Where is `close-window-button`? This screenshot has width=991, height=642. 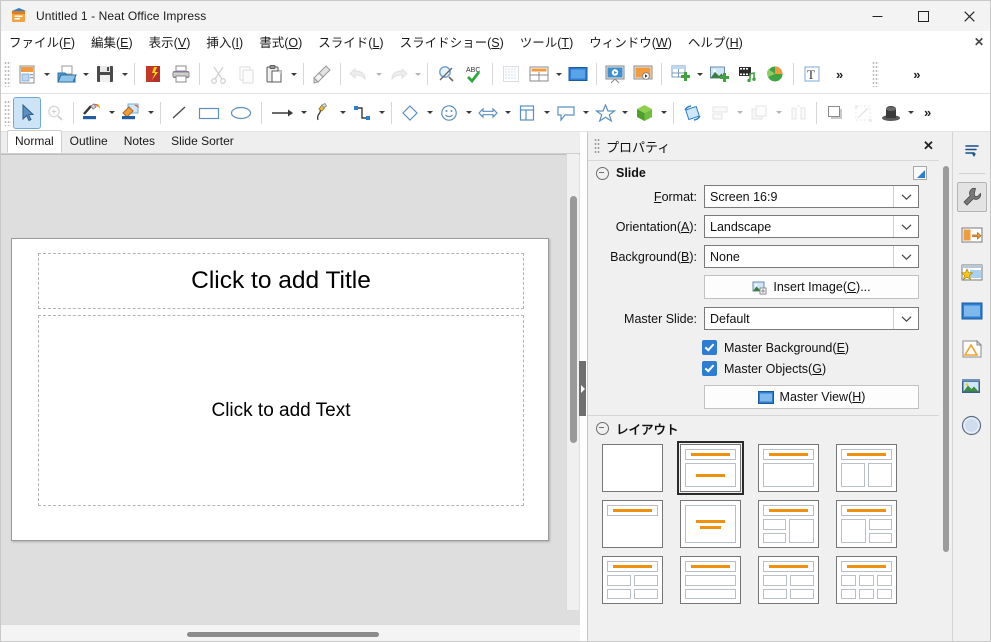 close-window-button is located at coordinates (968, 16).